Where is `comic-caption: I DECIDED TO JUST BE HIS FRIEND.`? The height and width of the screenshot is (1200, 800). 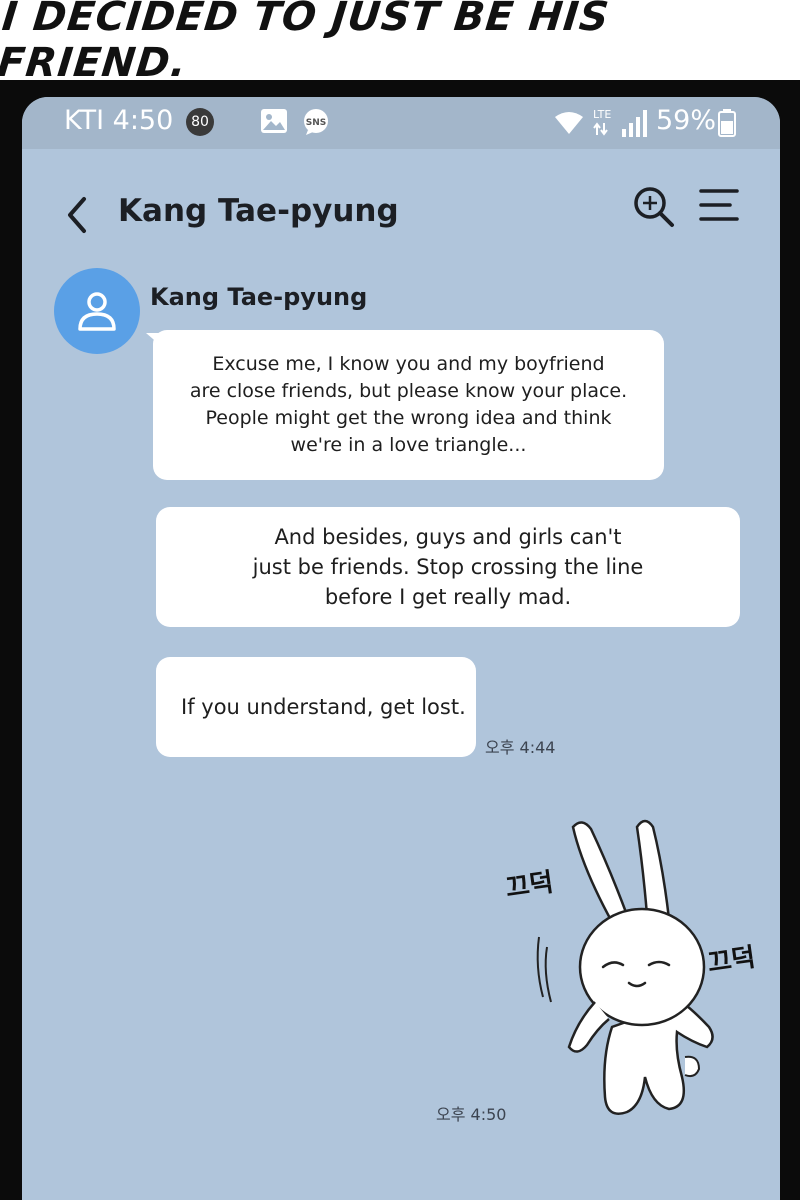 comic-caption: I DECIDED TO JUST BE HIS FRIEND. is located at coordinates (400, 43).